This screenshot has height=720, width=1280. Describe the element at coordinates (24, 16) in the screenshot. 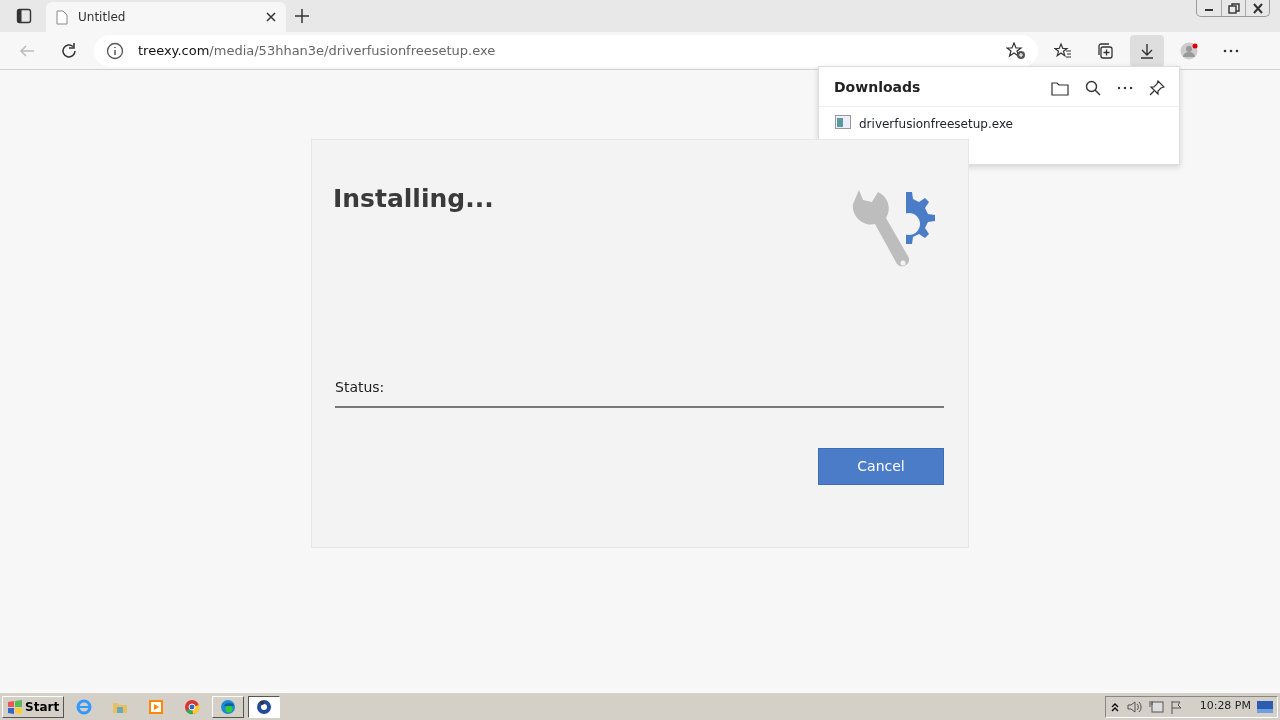

I see `tab-actions-icon` at that location.